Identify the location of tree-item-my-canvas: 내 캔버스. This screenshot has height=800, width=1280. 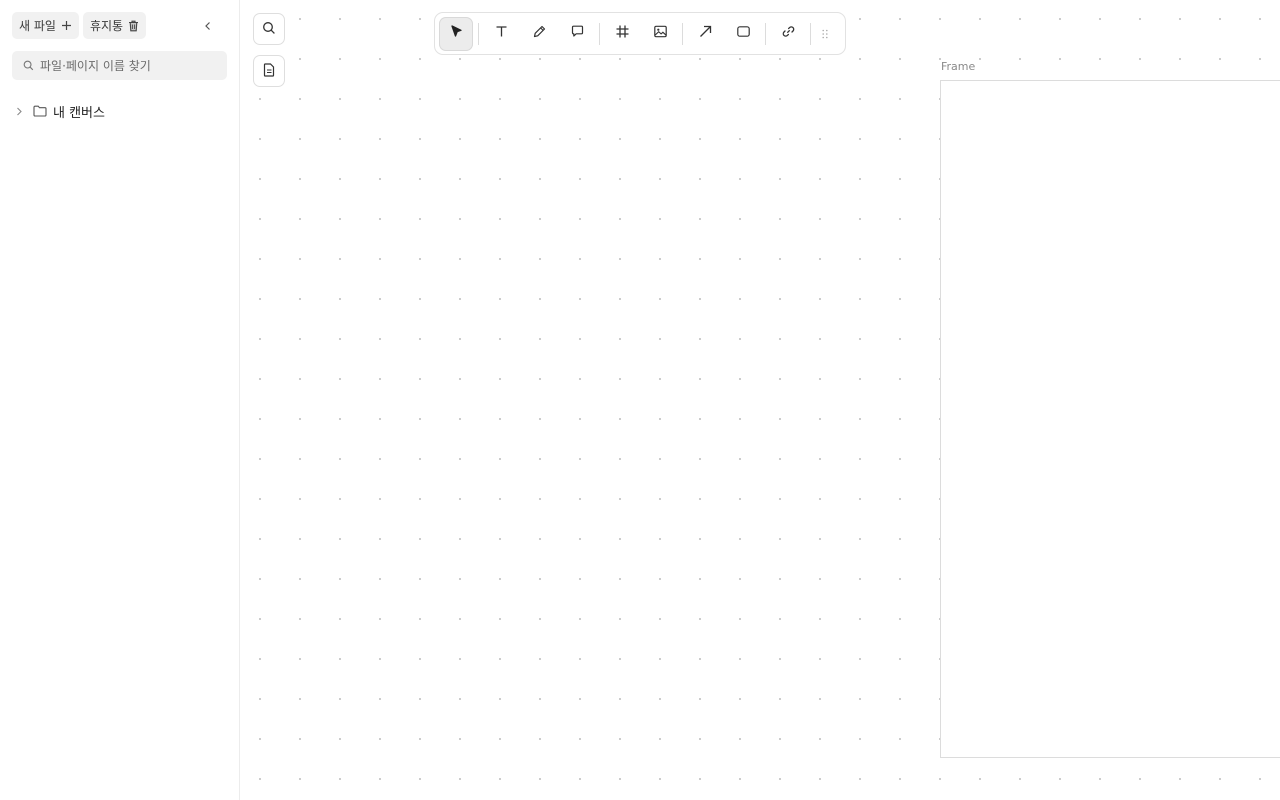
(58, 111).